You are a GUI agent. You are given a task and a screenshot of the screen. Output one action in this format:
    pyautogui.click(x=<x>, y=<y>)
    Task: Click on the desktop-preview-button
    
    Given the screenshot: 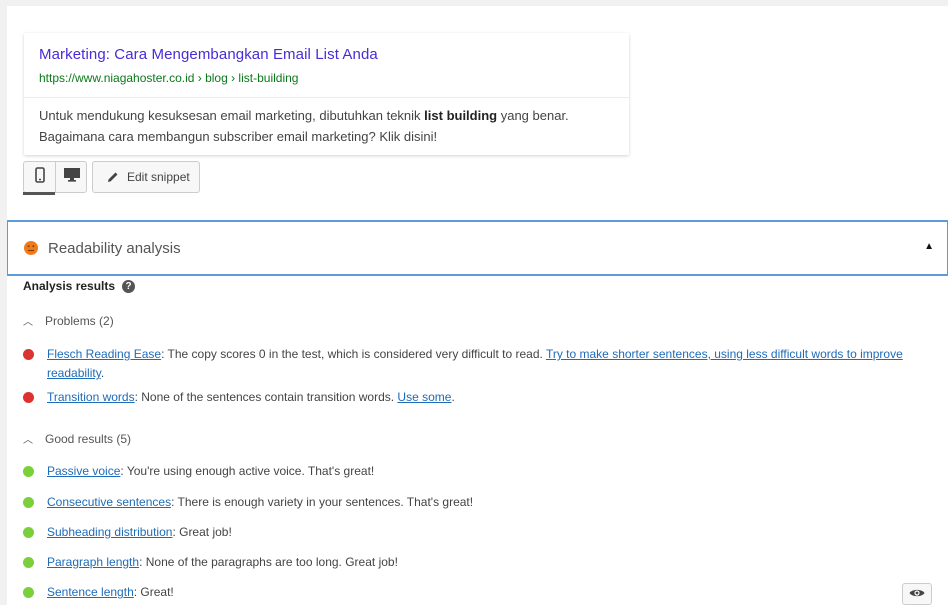 What is the action you would take?
    pyautogui.click(x=71, y=177)
    